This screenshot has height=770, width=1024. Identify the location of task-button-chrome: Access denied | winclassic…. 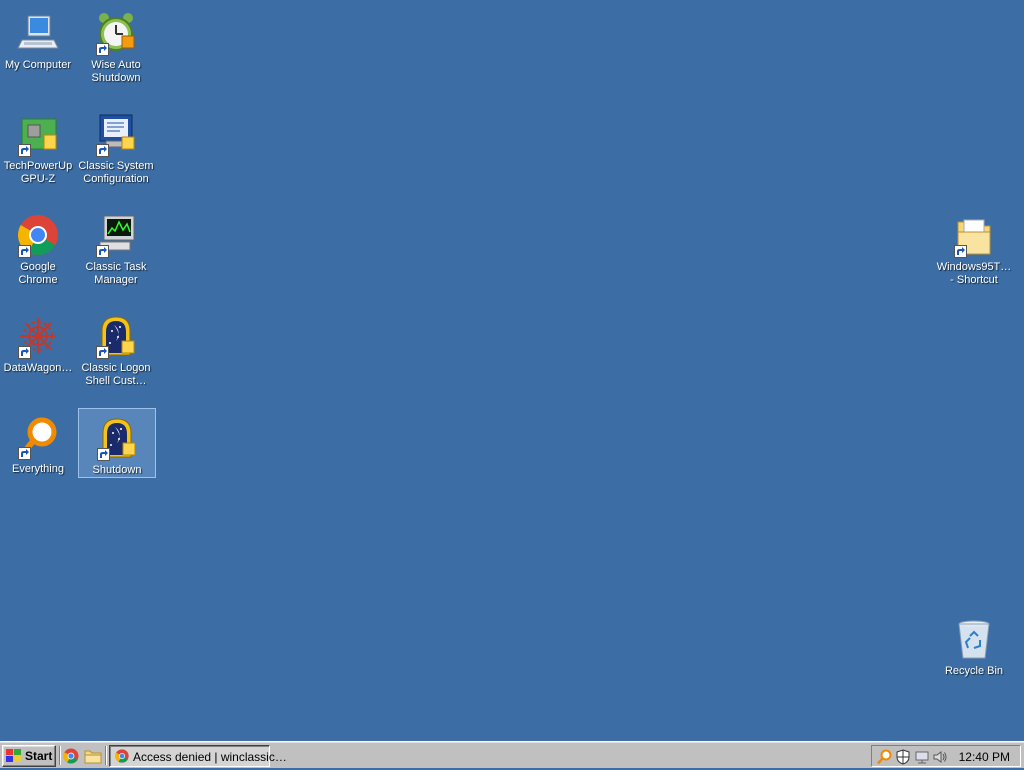
(198, 756).